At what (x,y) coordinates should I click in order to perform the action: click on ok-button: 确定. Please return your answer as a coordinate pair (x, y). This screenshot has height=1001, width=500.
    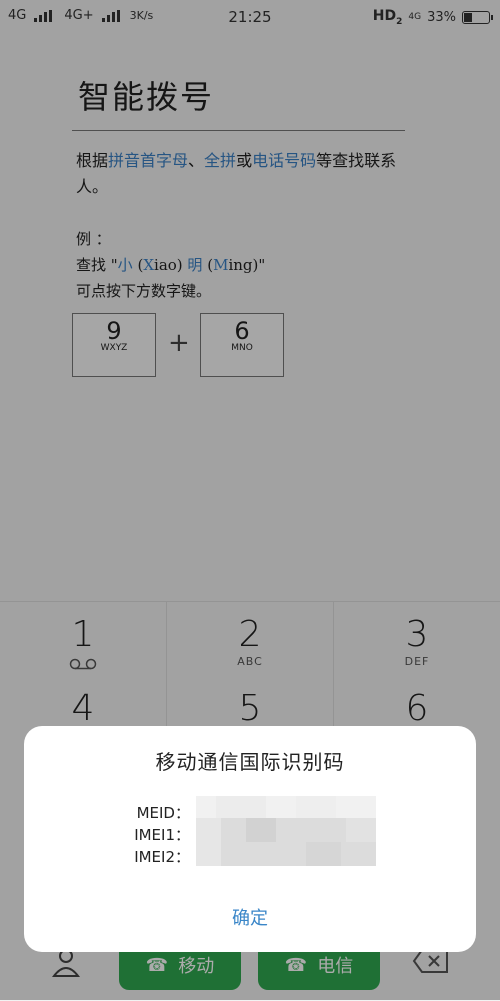
    Looking at the image, I should click on (250, 917).